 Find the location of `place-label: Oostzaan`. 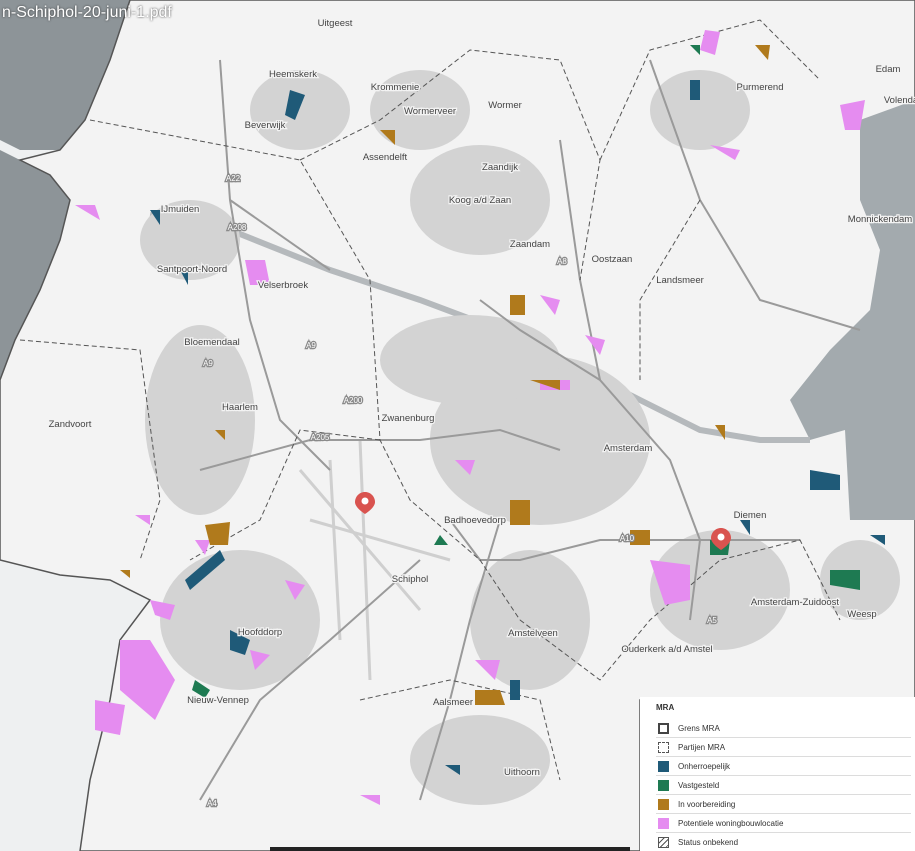

place-label: Oostzaan is located at coordinates (612, 259).